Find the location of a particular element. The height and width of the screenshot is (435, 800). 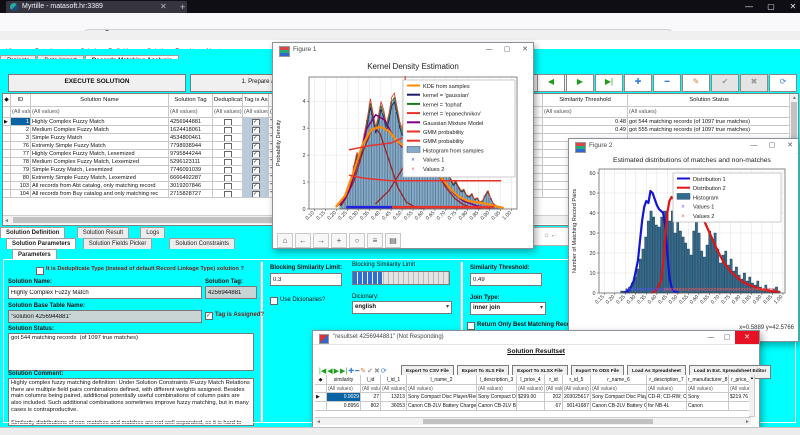

row-marker: ▶ is located at coordinates (321, 397).